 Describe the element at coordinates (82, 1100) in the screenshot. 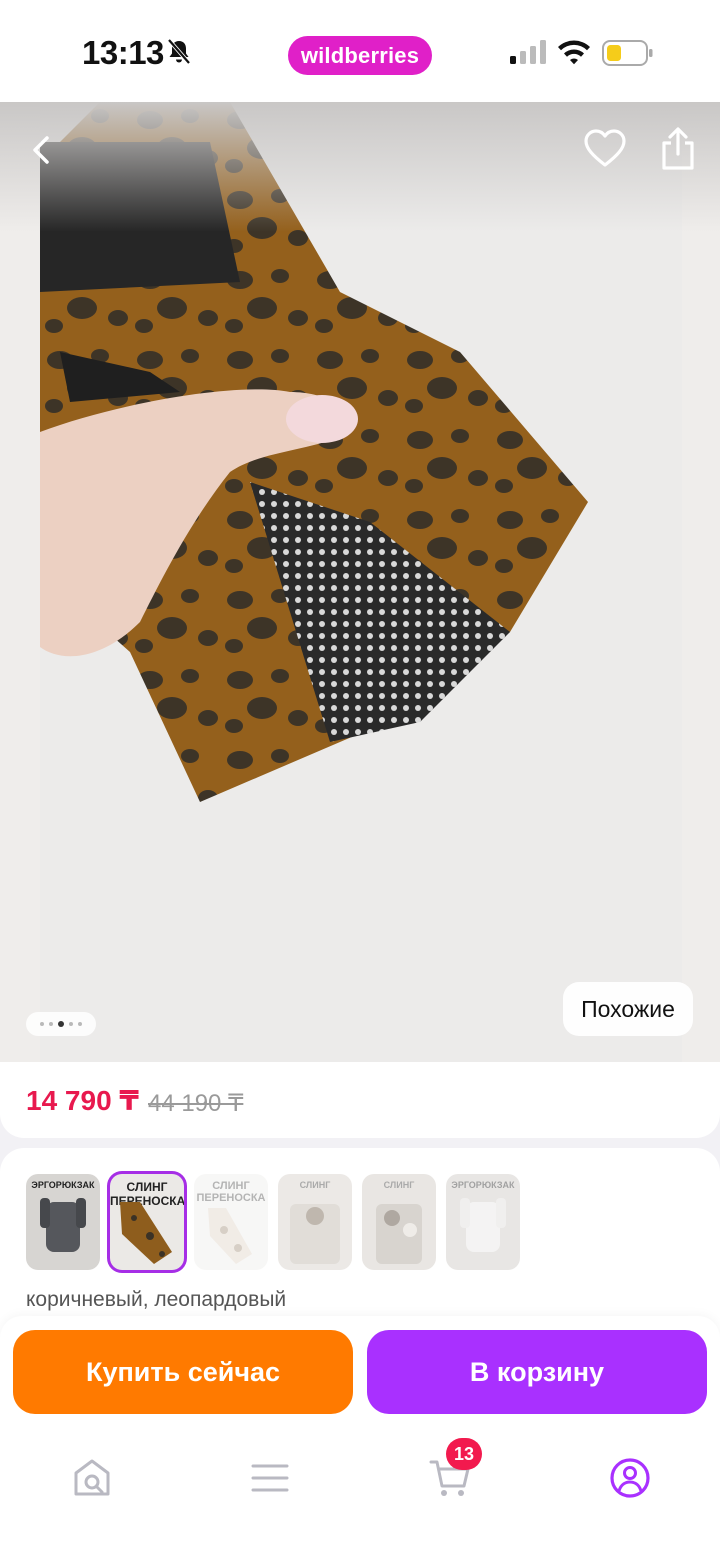

I see `current-price: 14 790 ₸` at that location.